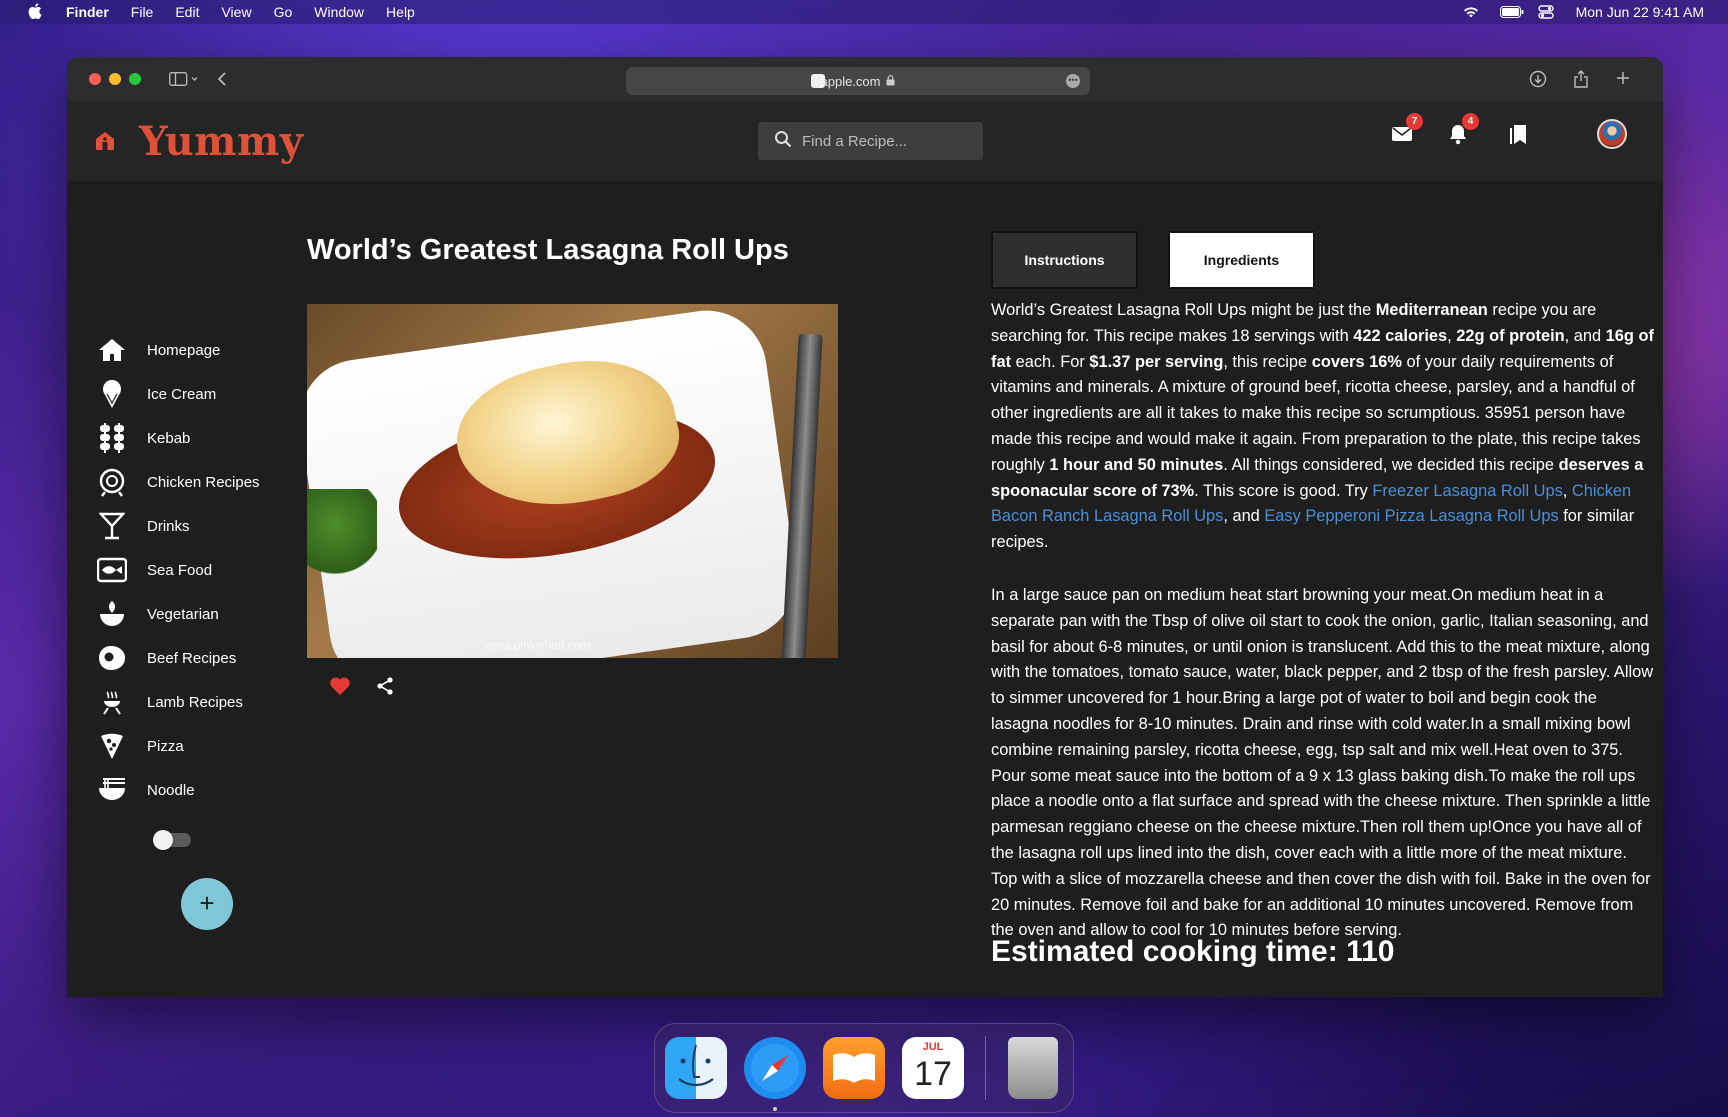 This screenshot has height=1117, width=1728. Describe the element at coordinates (783, 141) in the screenshot. I see `search-icon` at that location.